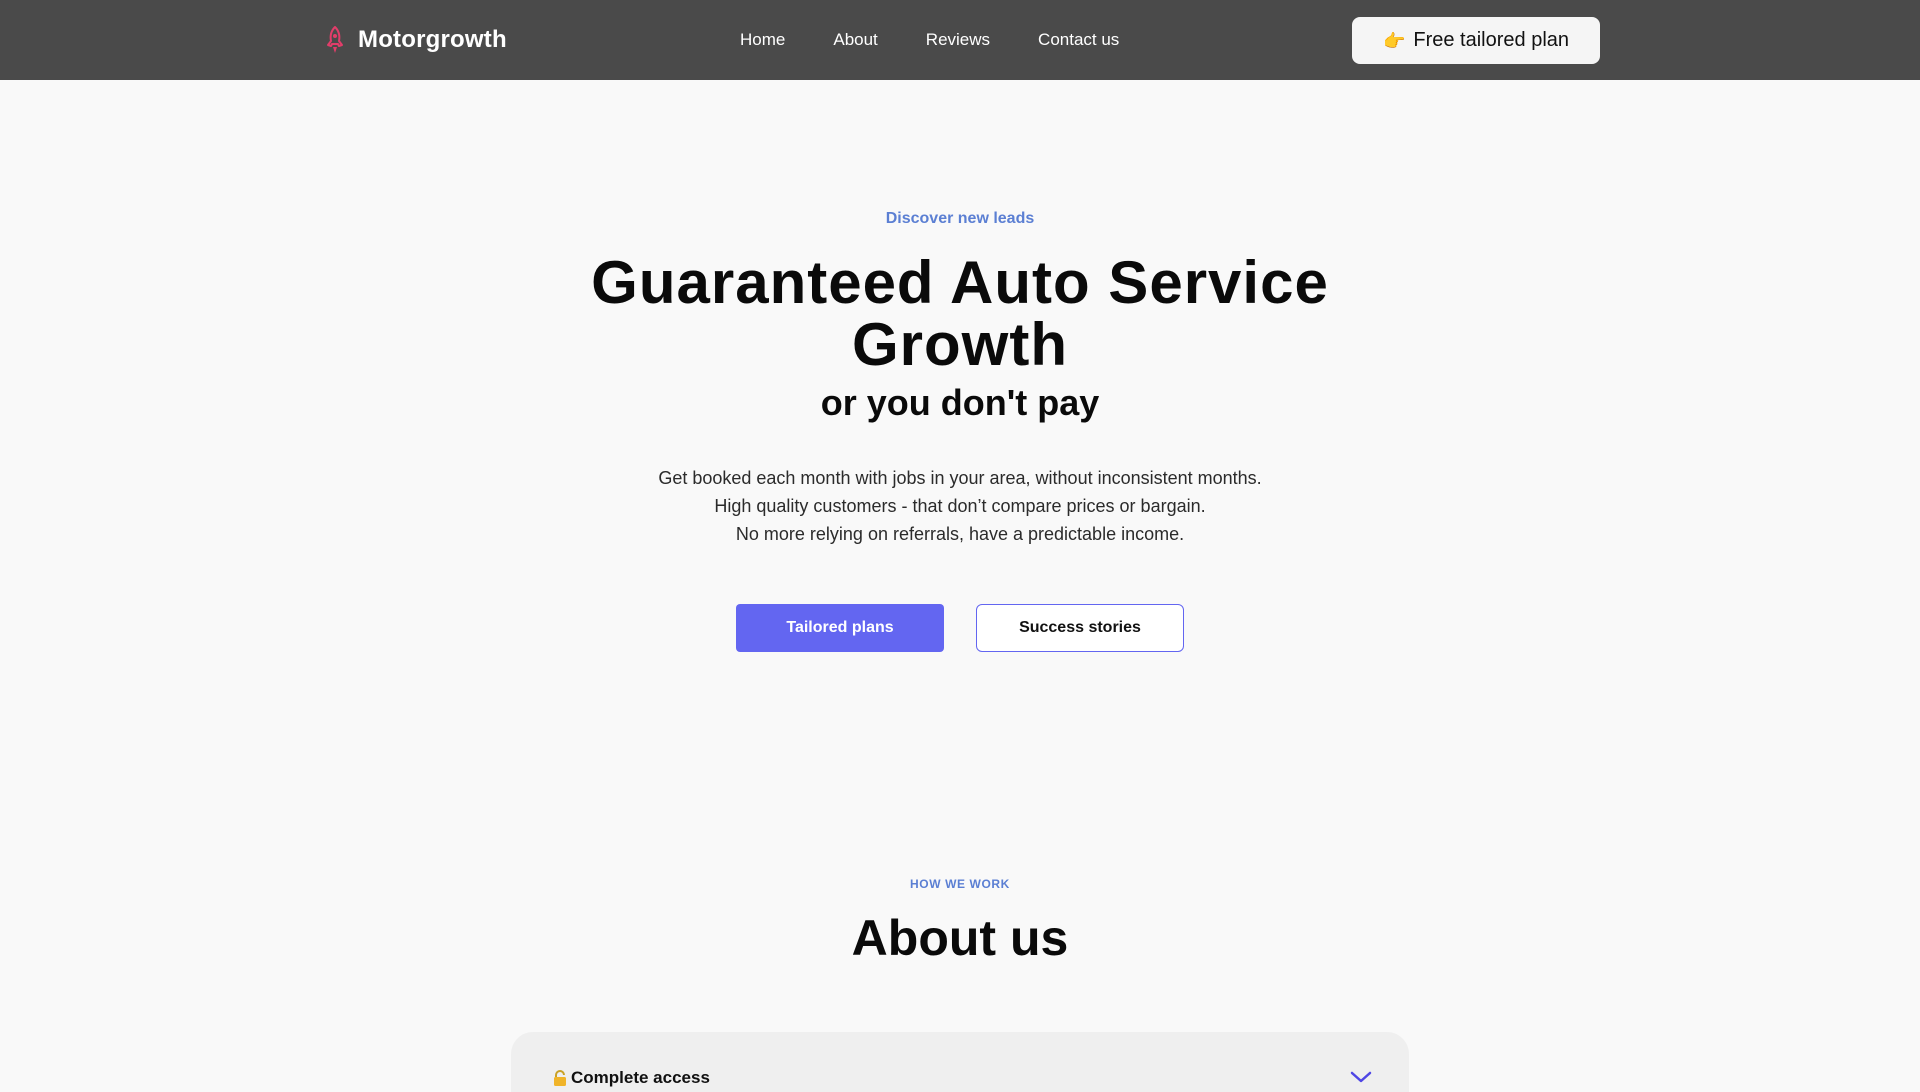 Image resolution: width=1920 pixels, height=1092 pixels. What do you see at coordinates (1394, 40) in the screenshot?
I see `pointing-hand-icon: 👉` at bounding box center [1394, 40].